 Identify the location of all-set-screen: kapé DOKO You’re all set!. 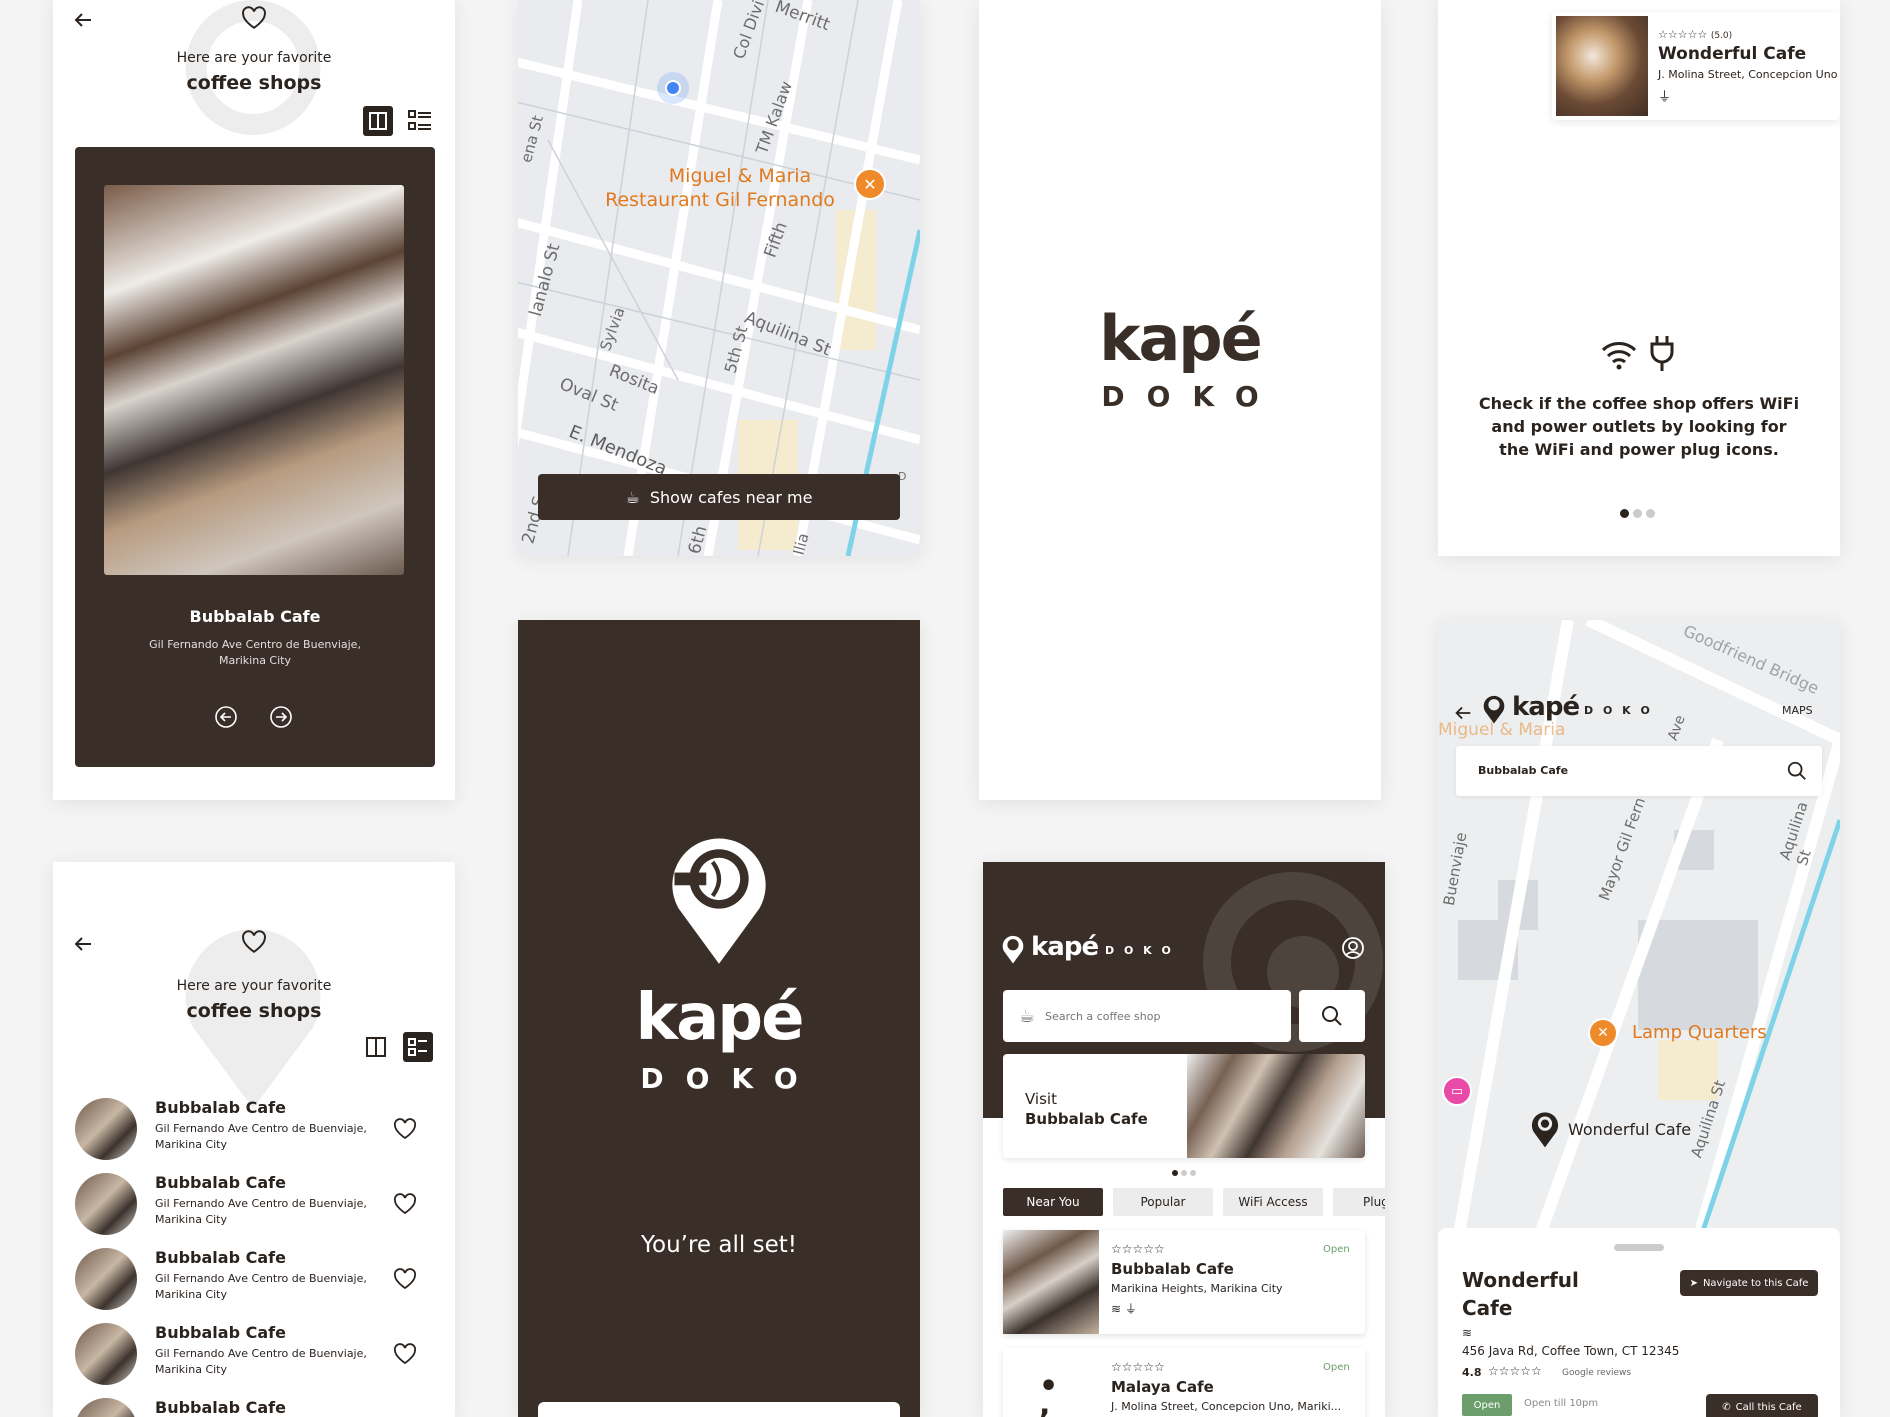
(719, 1018).